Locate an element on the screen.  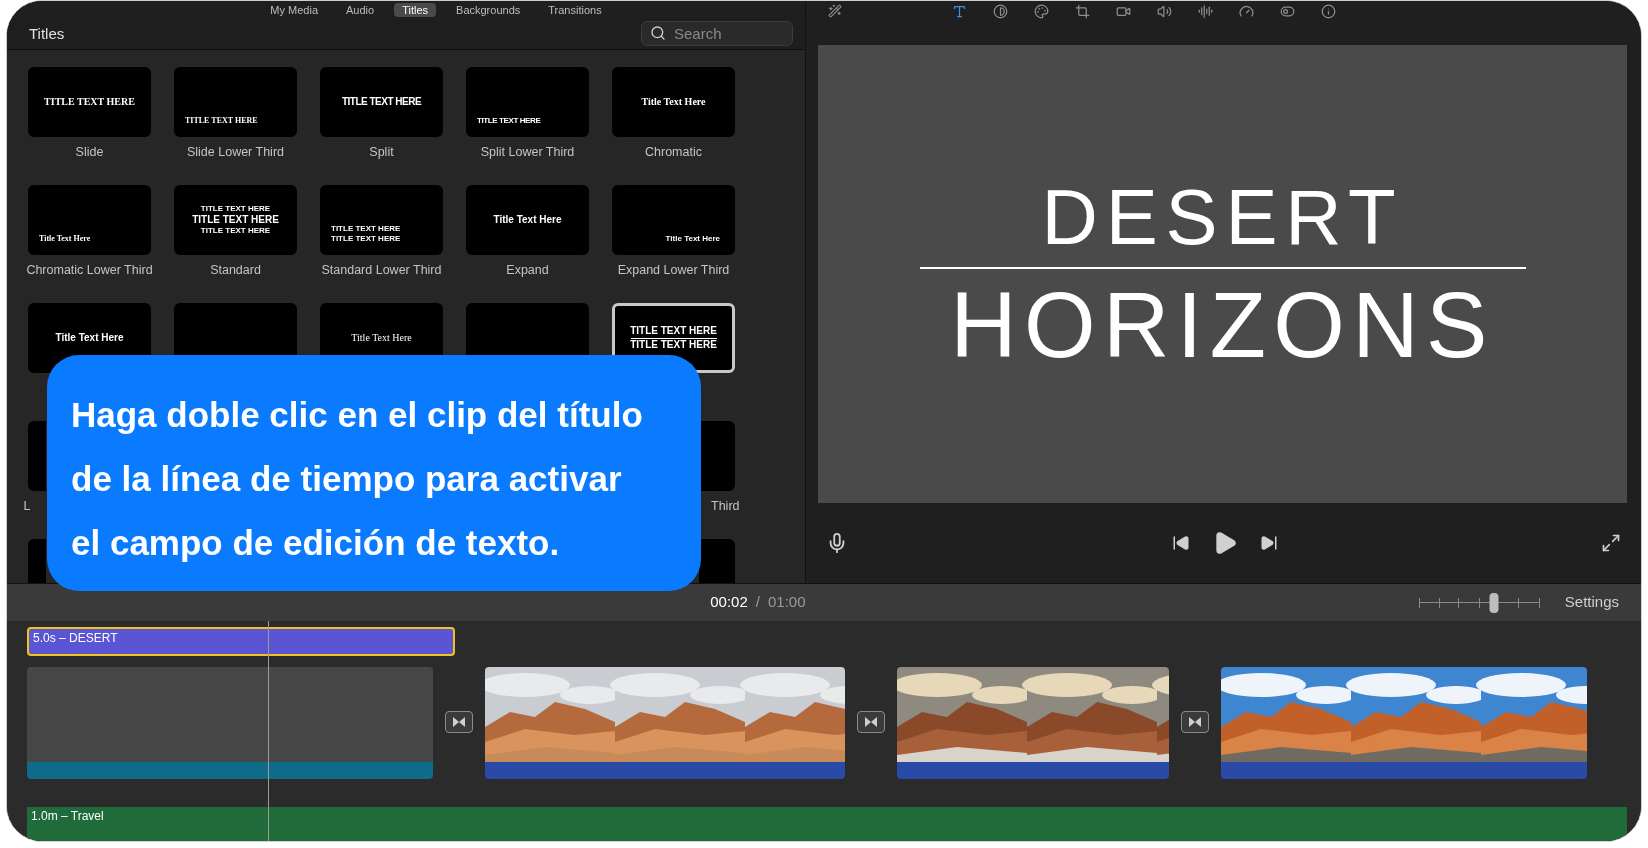
title-label: Chromatic Lower Third is located at coordinates (89, 270).